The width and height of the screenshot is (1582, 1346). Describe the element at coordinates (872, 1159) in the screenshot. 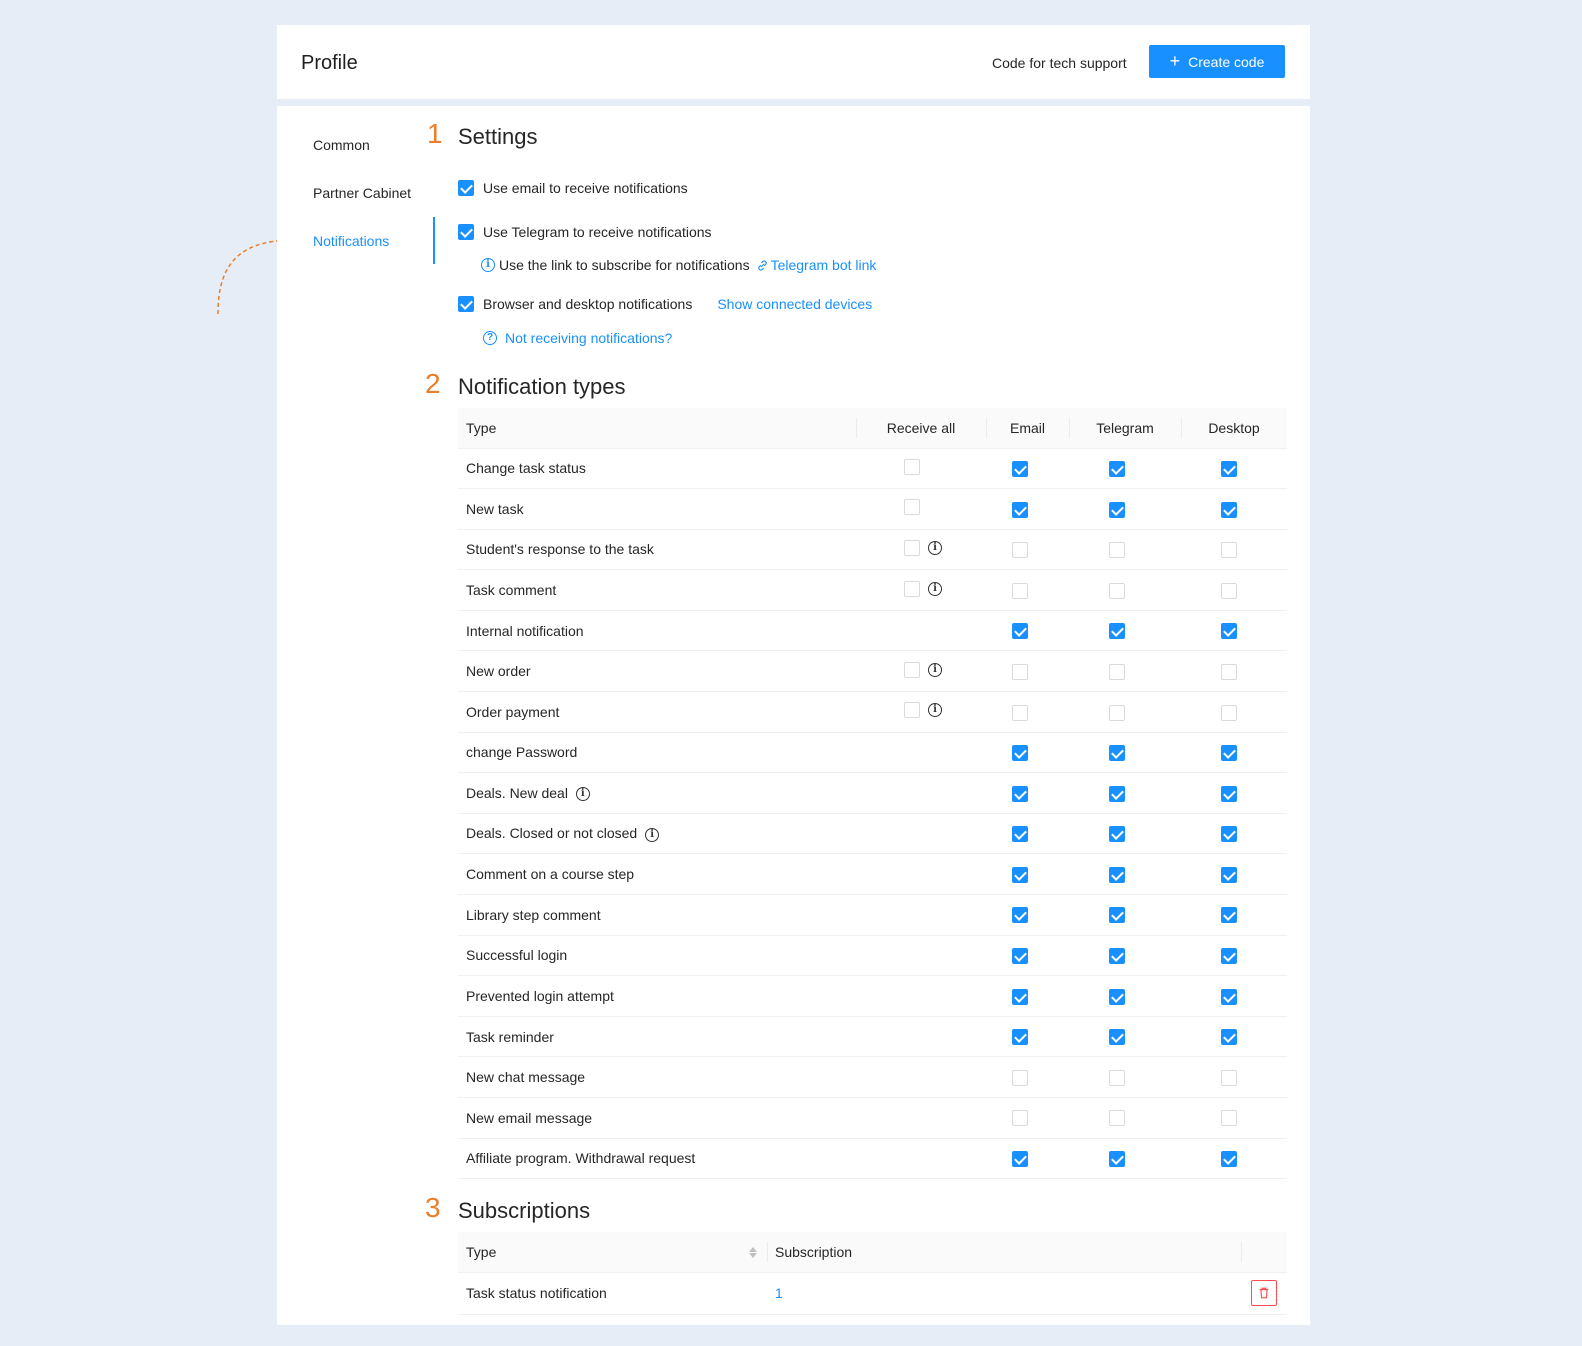

I see `table-row: Affiliate program. Withdrawal request` at that location.